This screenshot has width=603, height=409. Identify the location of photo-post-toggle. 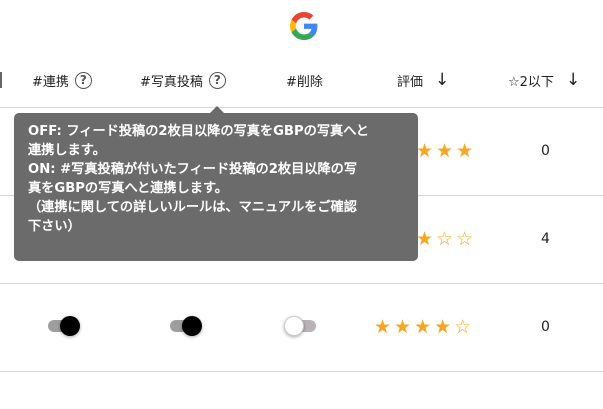
(185, 326).